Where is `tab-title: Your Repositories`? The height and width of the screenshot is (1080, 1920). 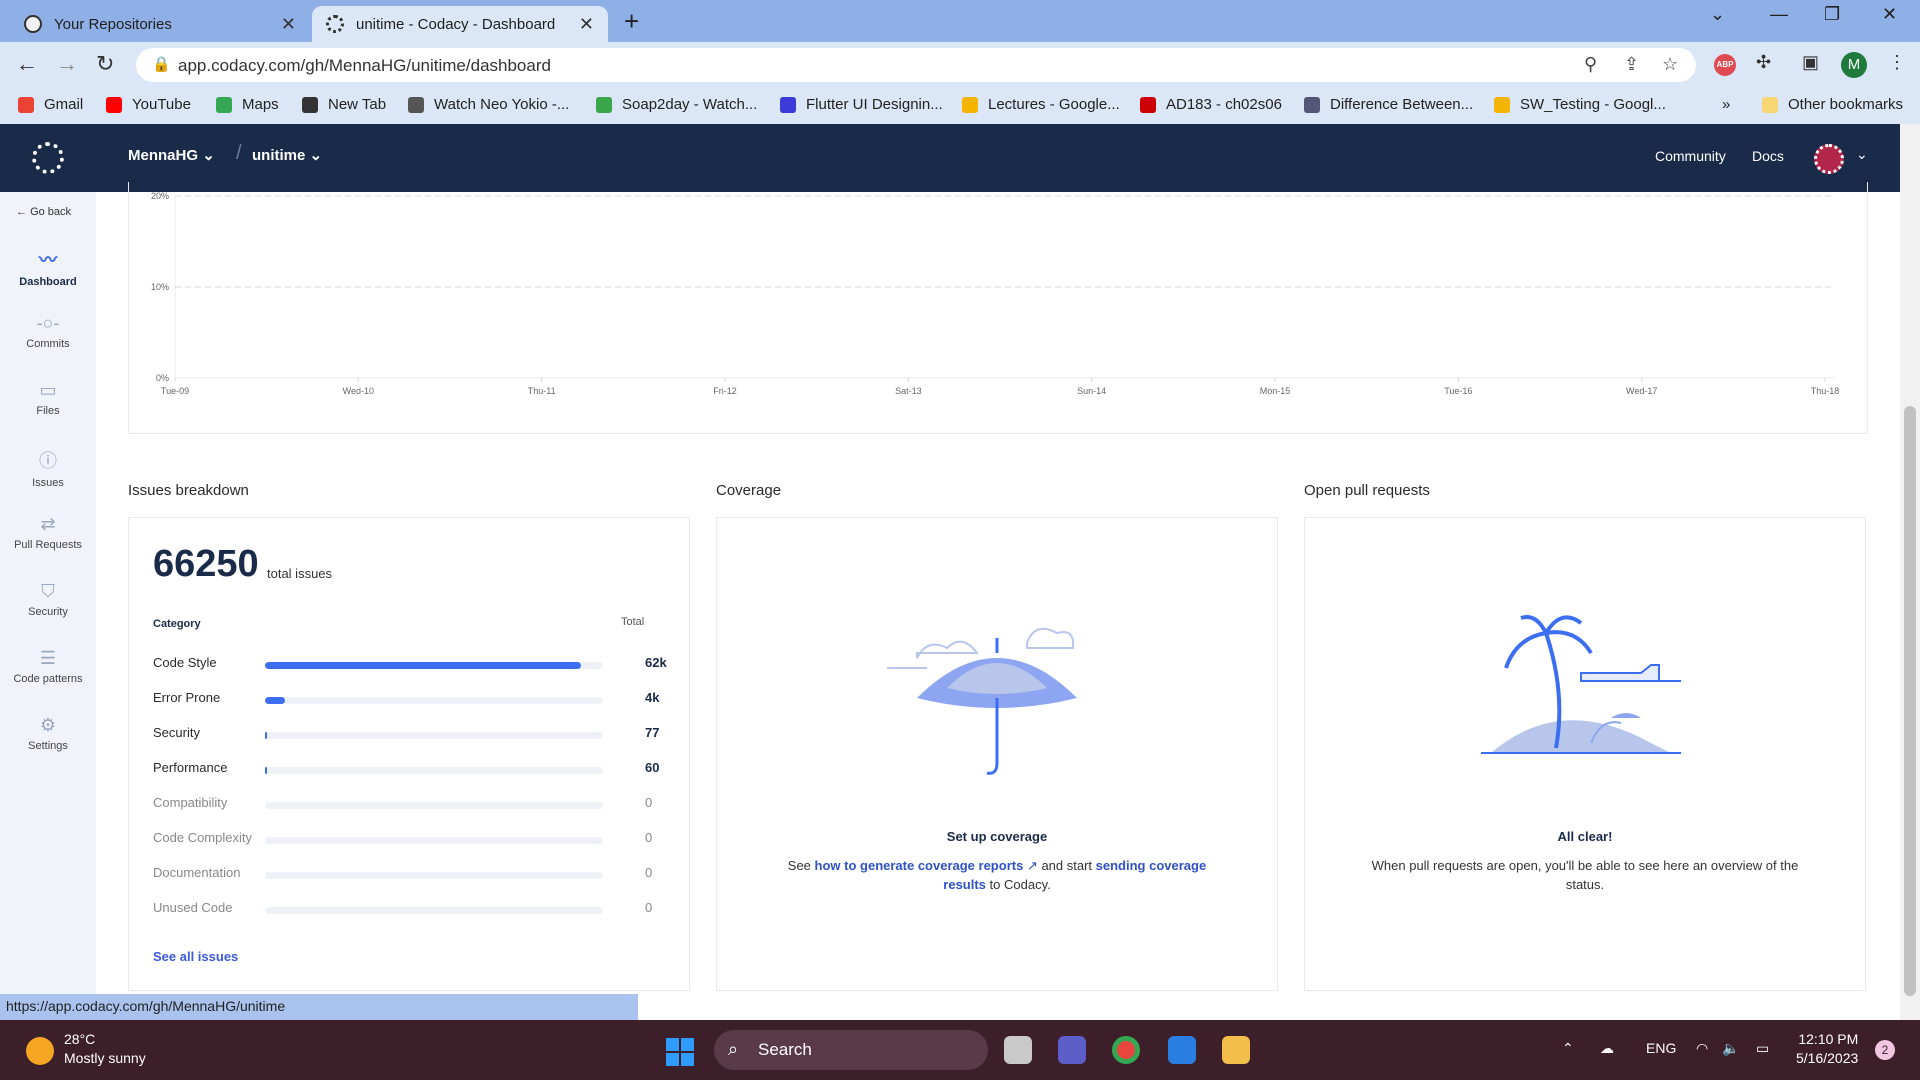
tab-title: Your Repositories is located at coordinates (113, 24).